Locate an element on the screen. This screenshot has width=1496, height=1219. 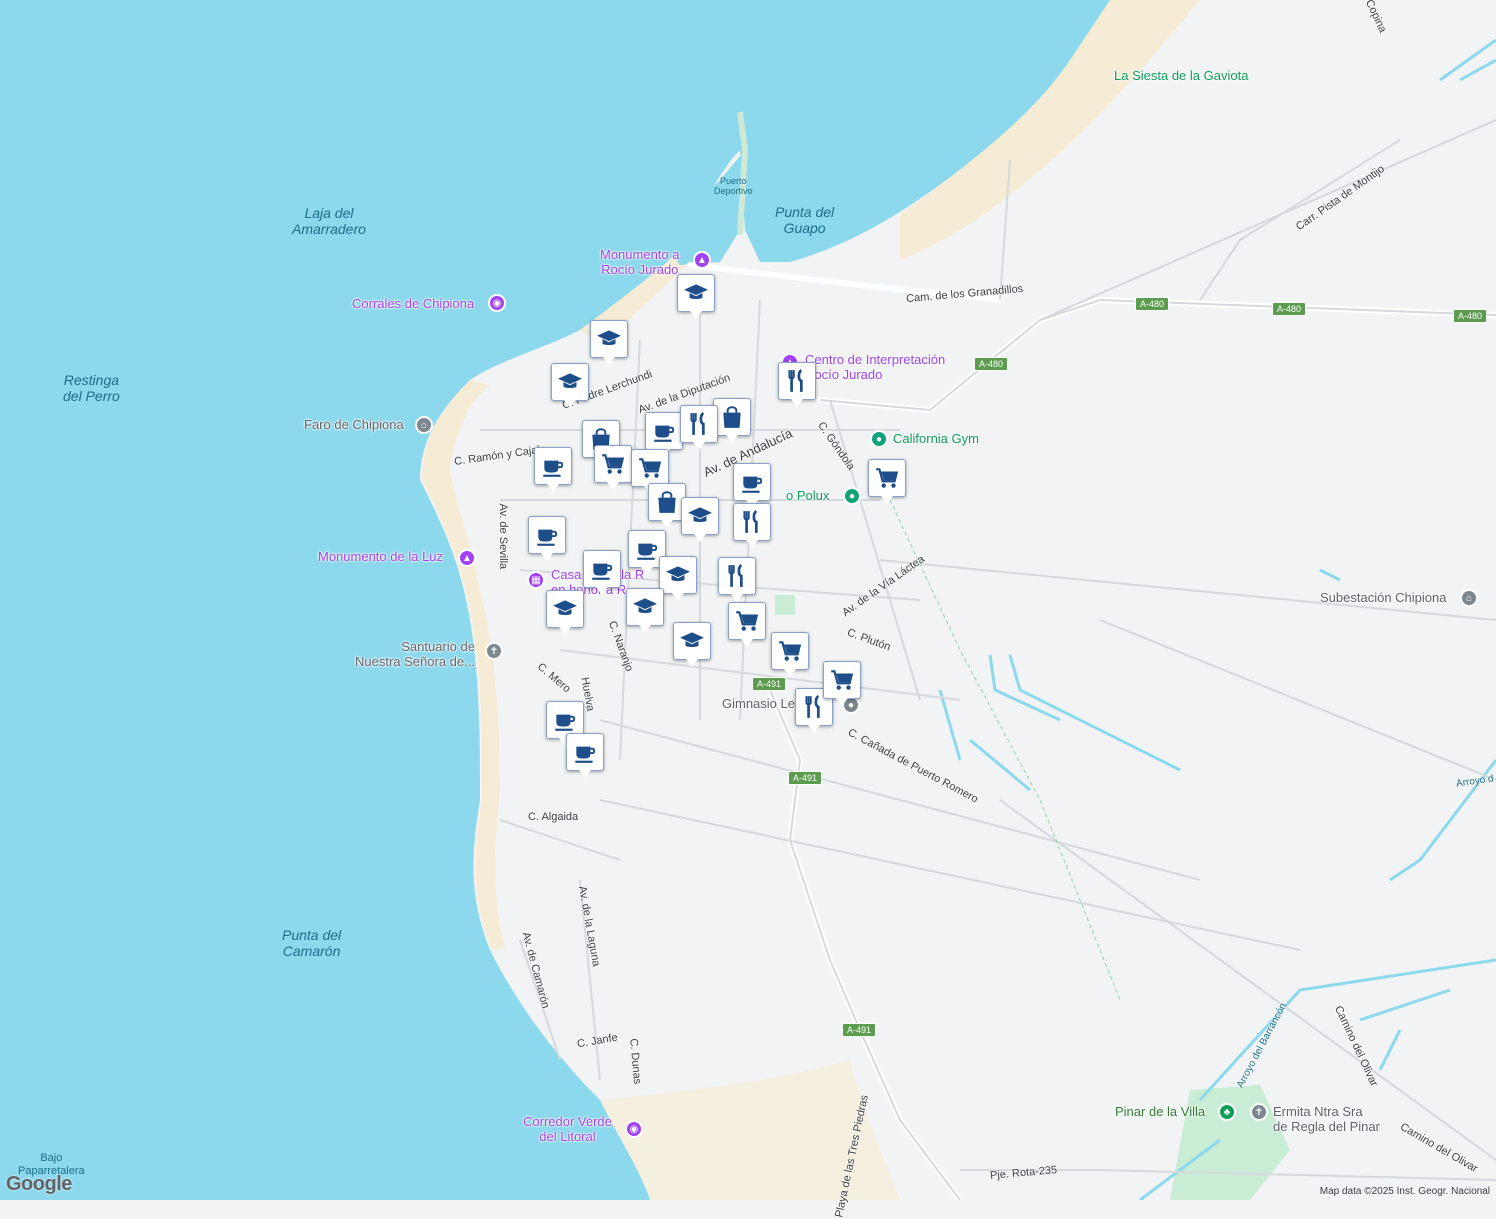
water-label: Punta del Guapo is located at coordinates (805, 220).